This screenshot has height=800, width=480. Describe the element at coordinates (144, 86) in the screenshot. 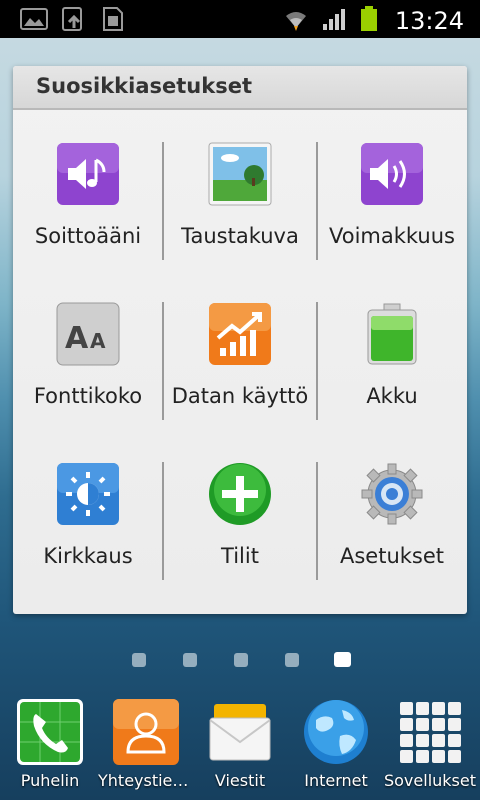

I see `widget-title: Suosikkiasetukset` at that location.